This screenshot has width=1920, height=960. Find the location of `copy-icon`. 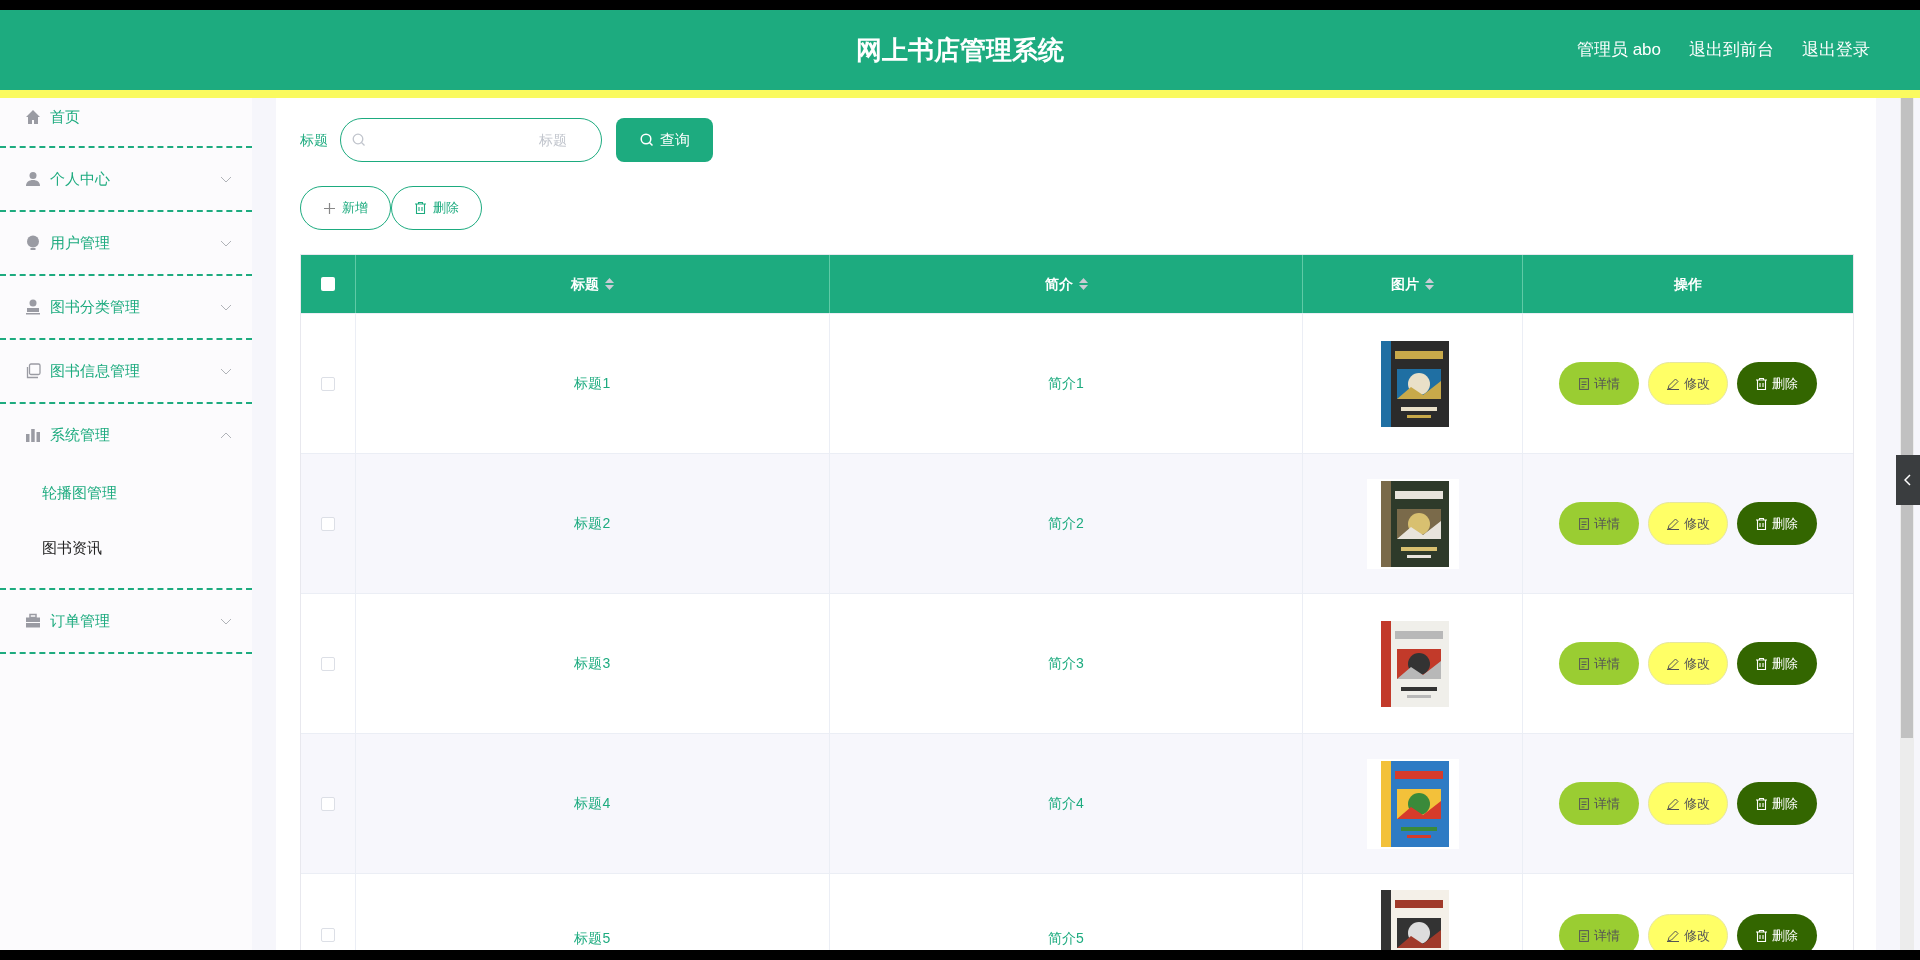

copy-icon is located at coordinates (33, 371).